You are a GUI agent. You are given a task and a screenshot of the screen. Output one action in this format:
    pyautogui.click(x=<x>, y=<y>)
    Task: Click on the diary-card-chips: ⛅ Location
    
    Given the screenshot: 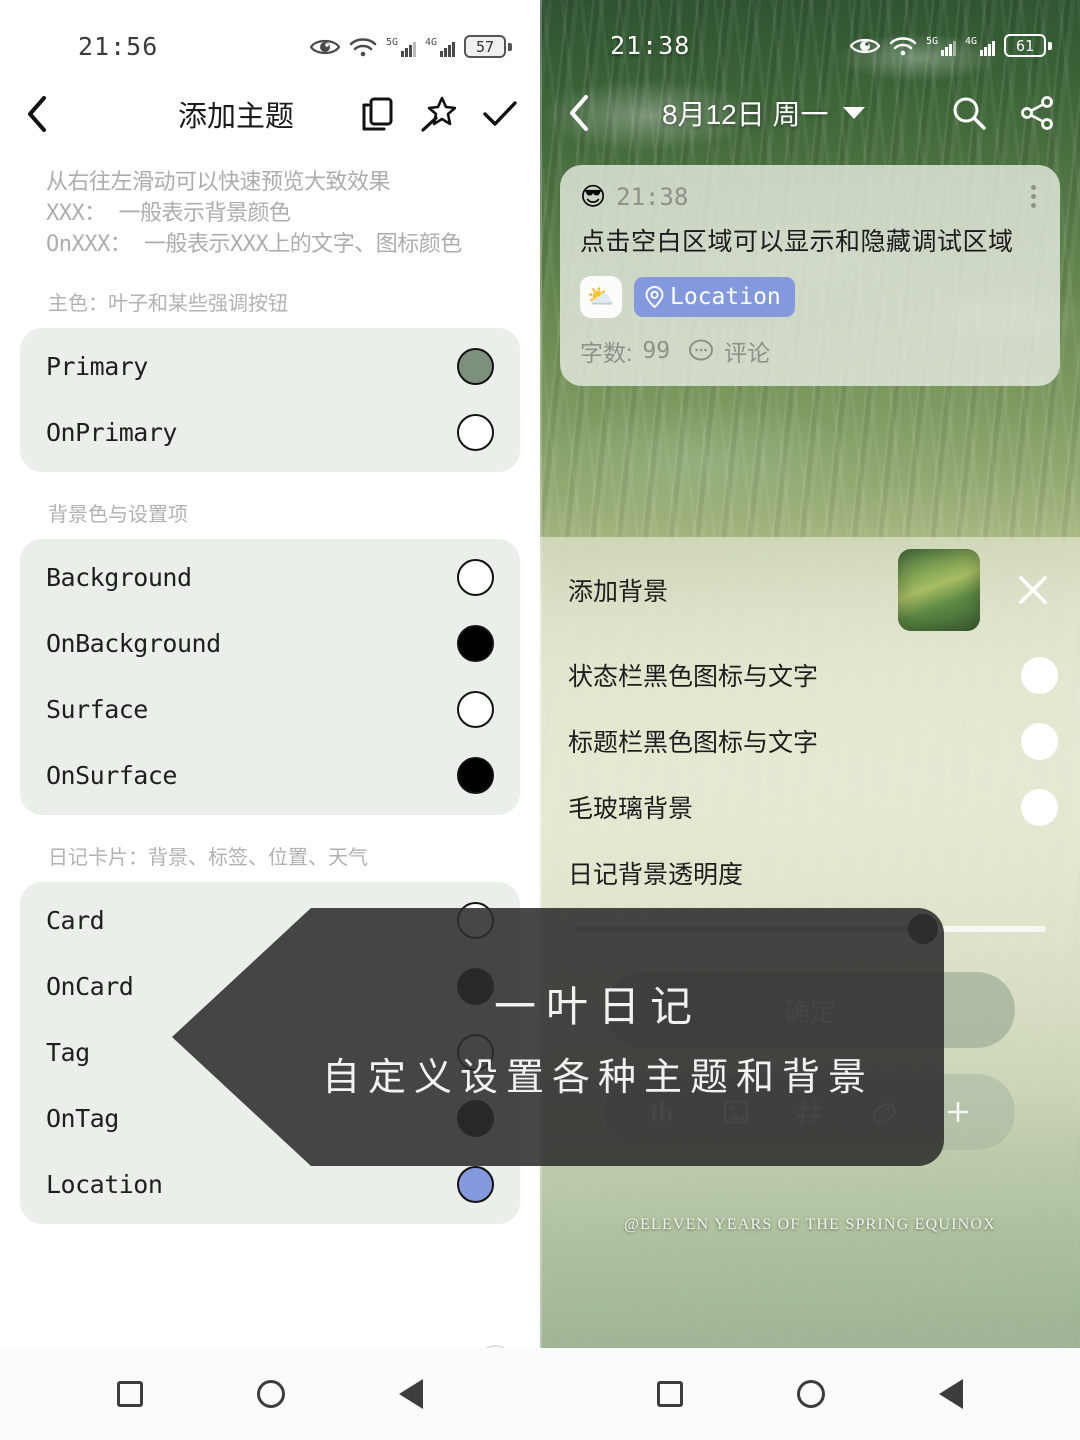 What is the action you would take?
    pyautogui.click(x=810, y=297)
    